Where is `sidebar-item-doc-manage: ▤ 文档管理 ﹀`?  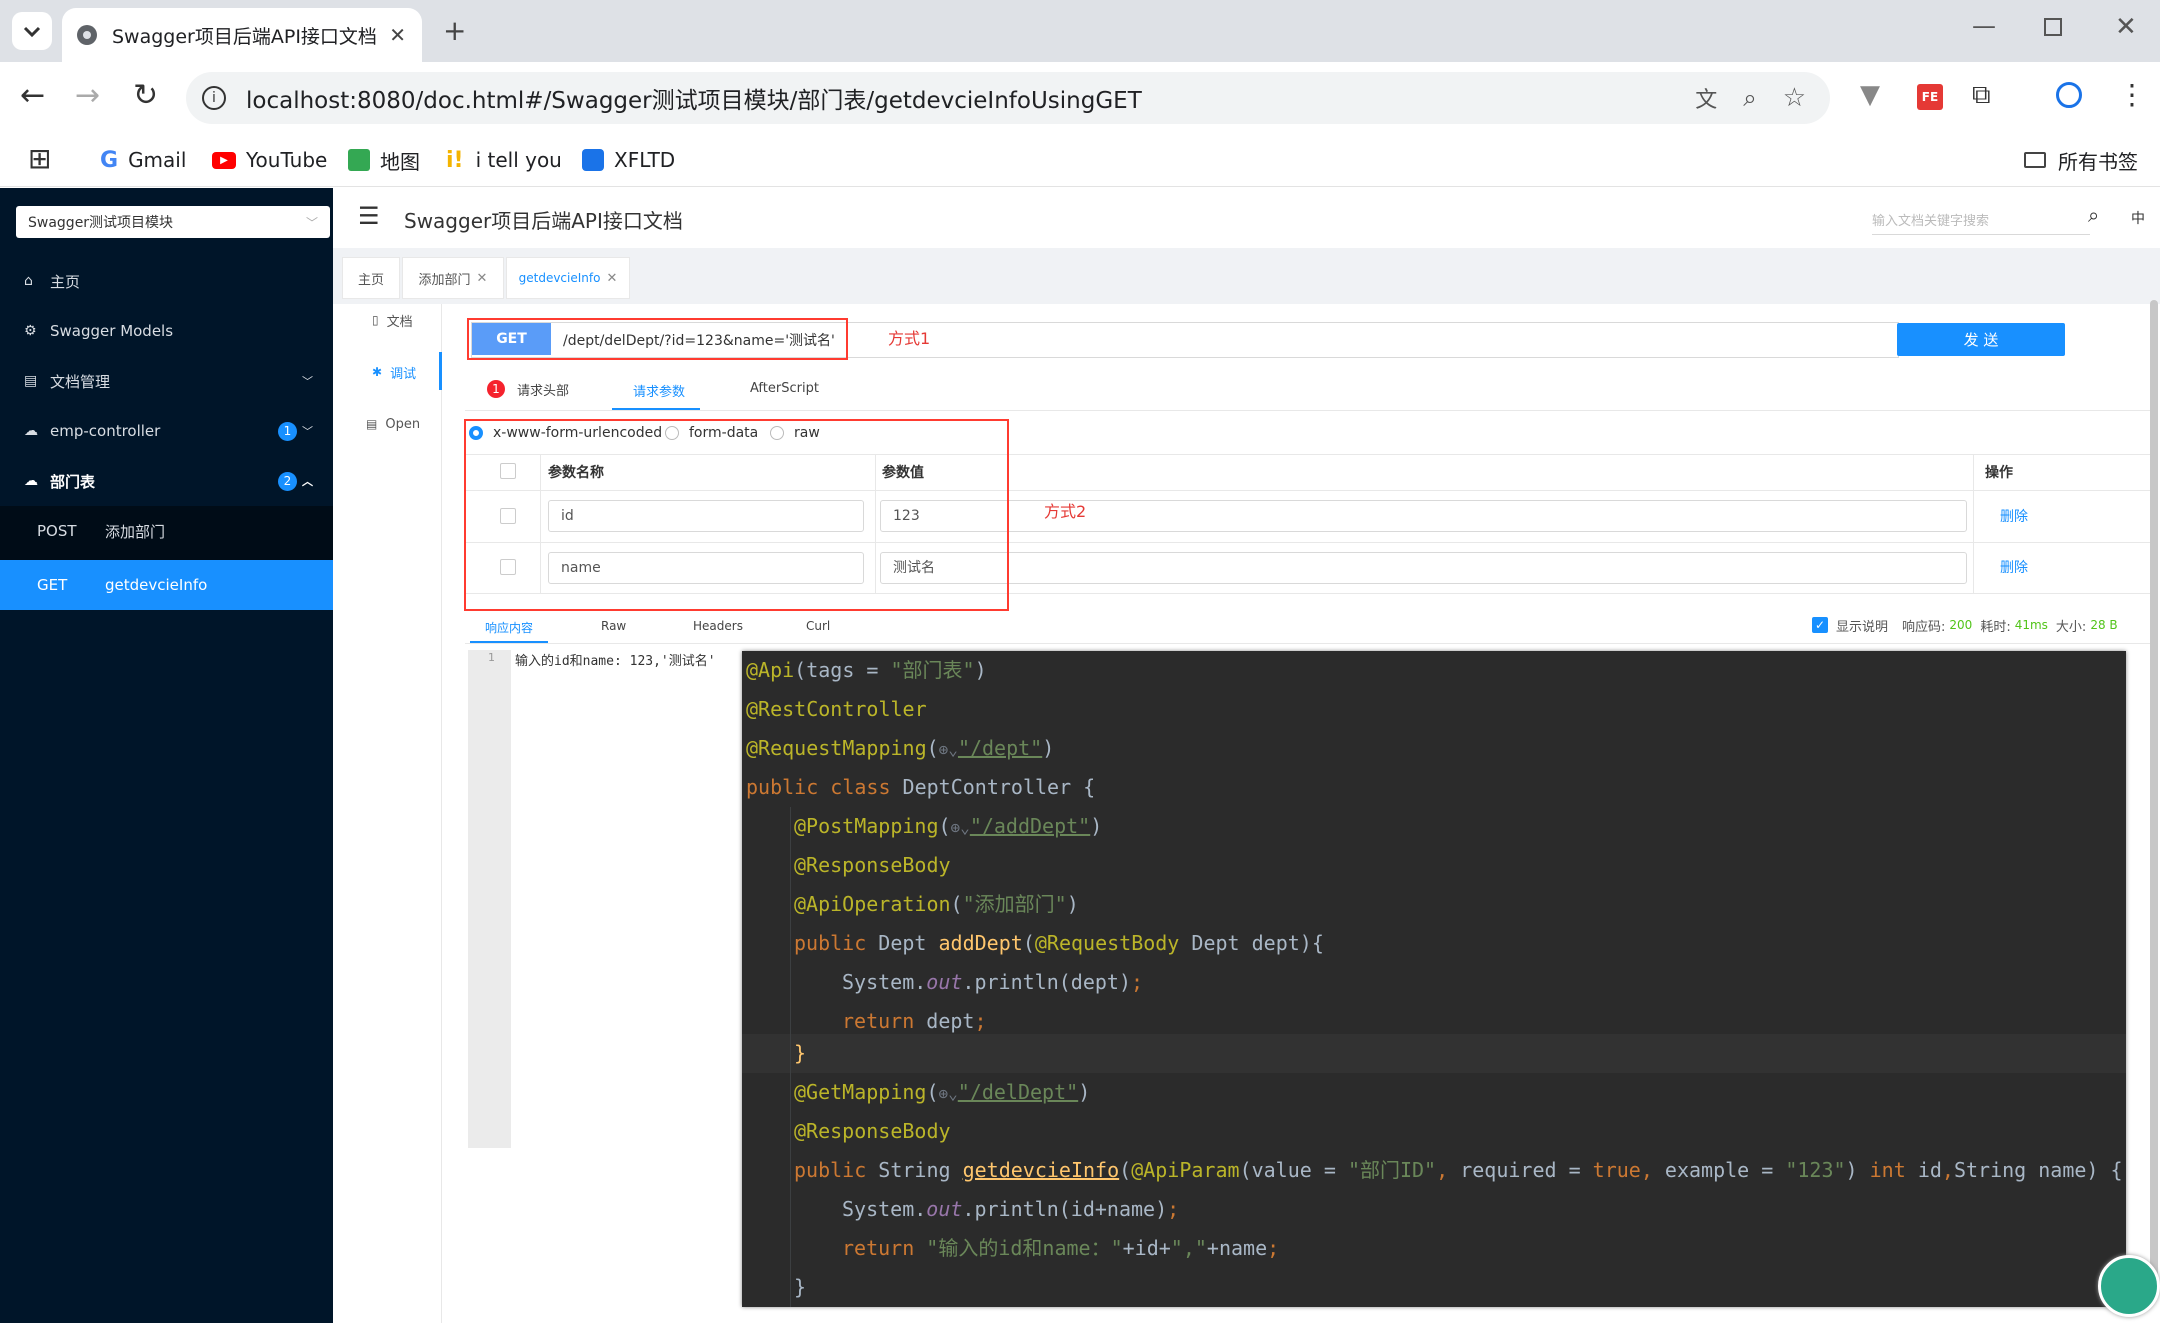 sidebar-item-doc-manage: ▤ 文档管理 ﹀ is located at coordinates (166, 381).